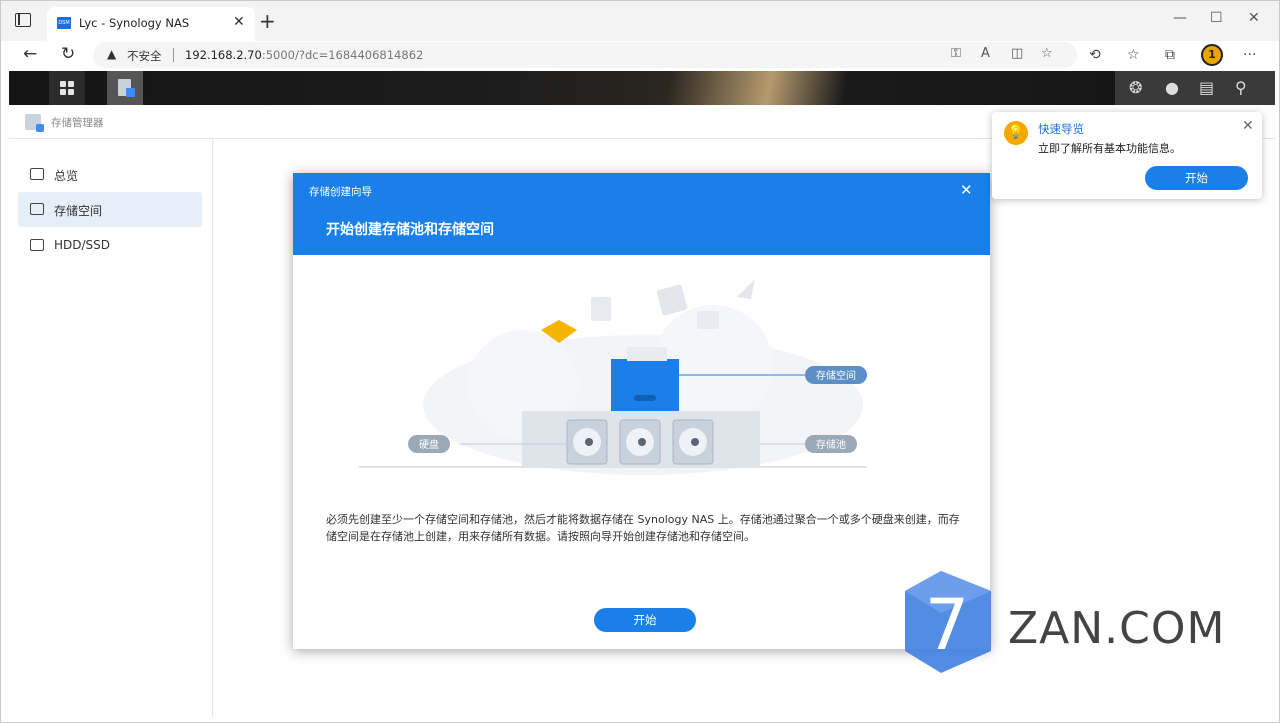 This screenshot has height=723, width=1280. Describe the element at coordinates (1109, 148) in the screenshot. I see `tour-message: 立即了解所有基本功能信息。` at that location.